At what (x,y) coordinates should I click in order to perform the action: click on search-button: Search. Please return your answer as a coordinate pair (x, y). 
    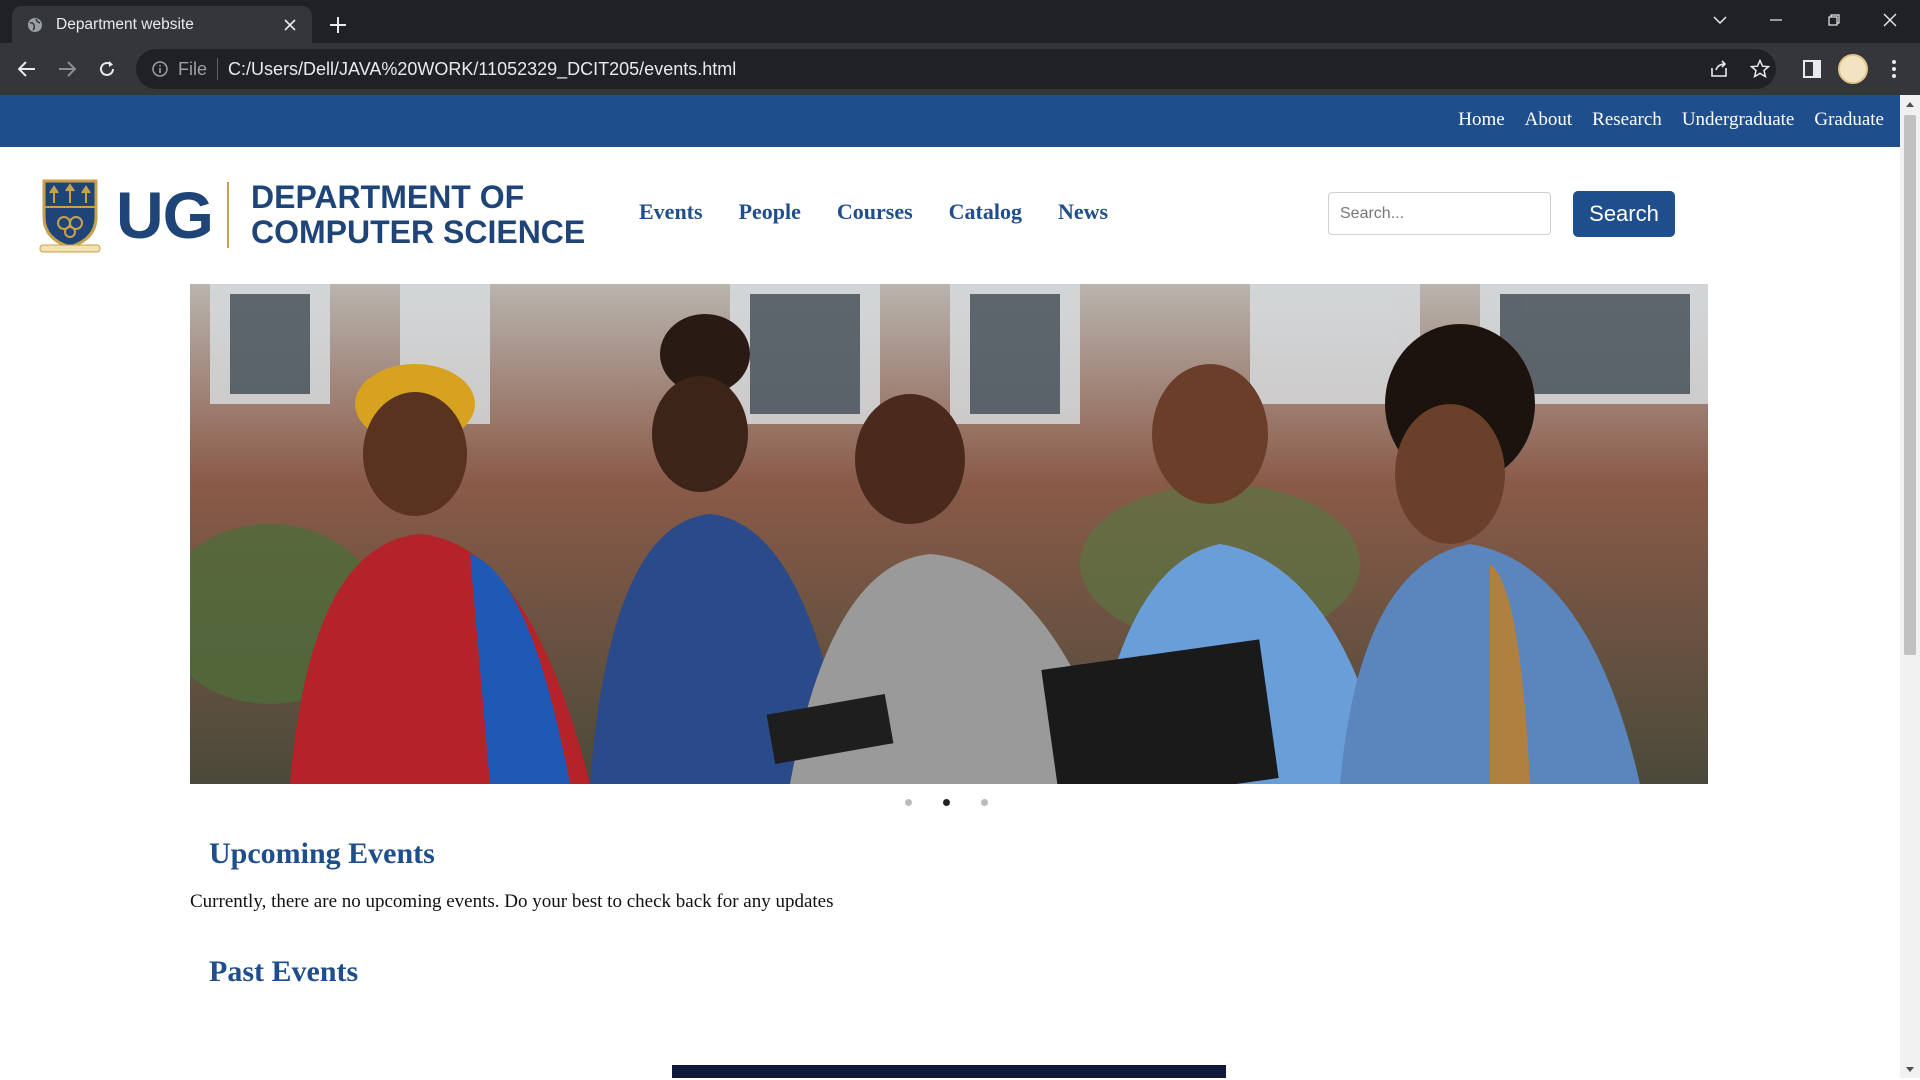
    Looking at the image, I should click on (1624, 214).